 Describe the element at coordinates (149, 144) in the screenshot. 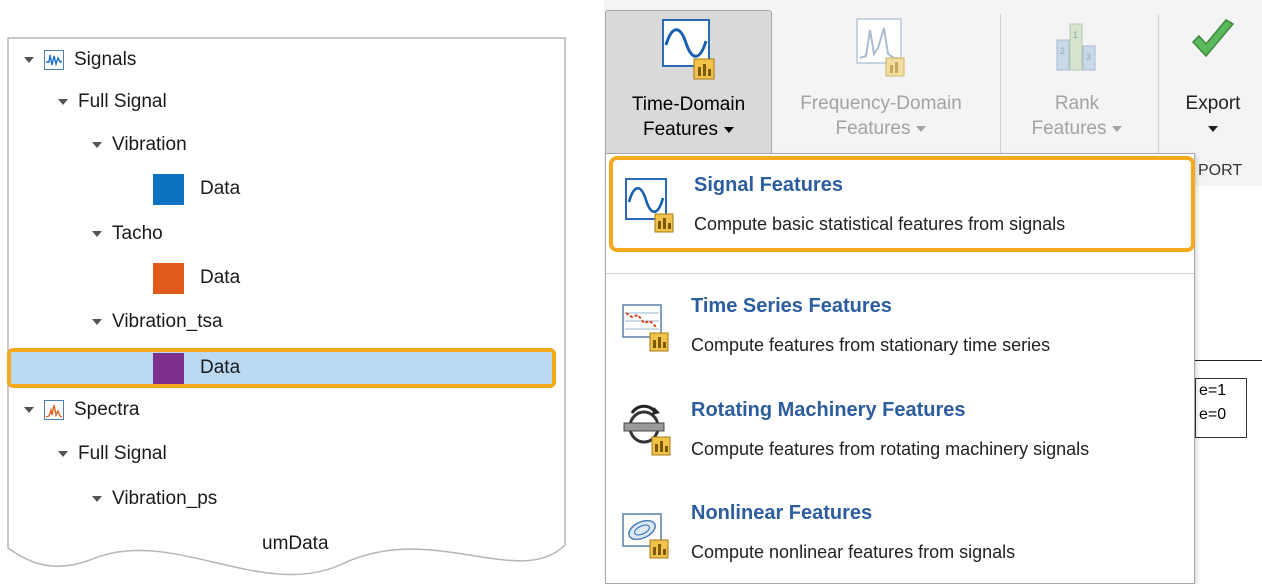

I see `tree-item-label: Vibration` at that location.